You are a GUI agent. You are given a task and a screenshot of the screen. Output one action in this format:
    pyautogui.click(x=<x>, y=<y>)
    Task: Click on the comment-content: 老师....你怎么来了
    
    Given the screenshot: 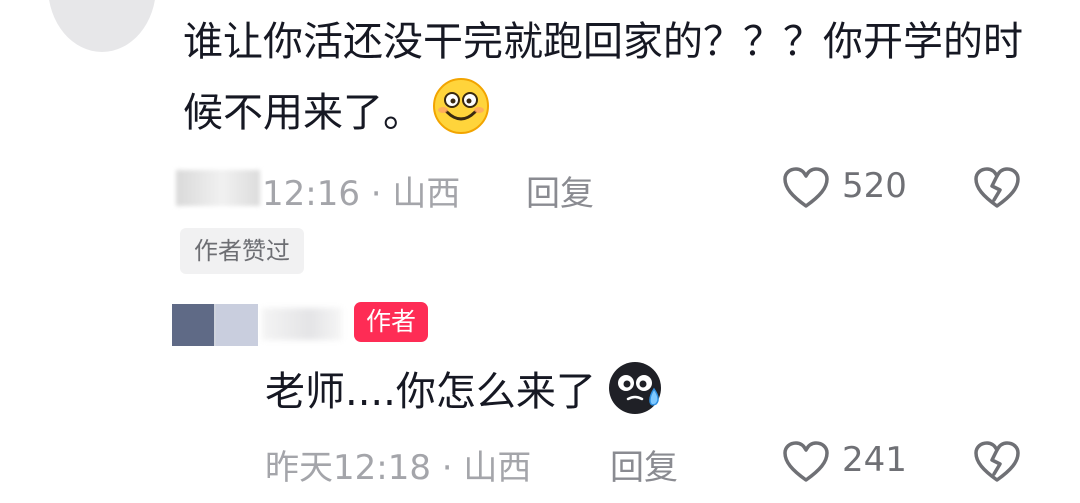 What is the action you would take?
    pyautogui.click(x=430, y=392)
    